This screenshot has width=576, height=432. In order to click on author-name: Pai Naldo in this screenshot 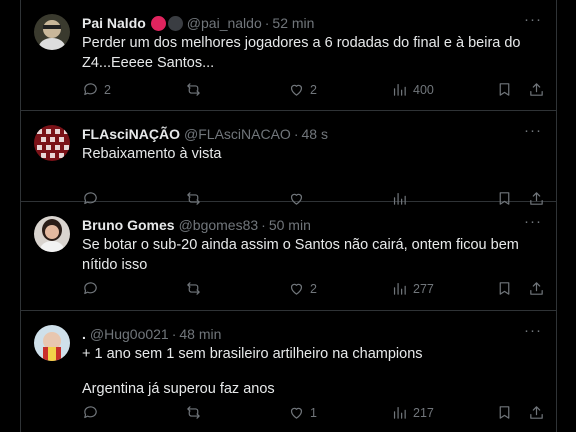, I will do `click(114, 23)`.